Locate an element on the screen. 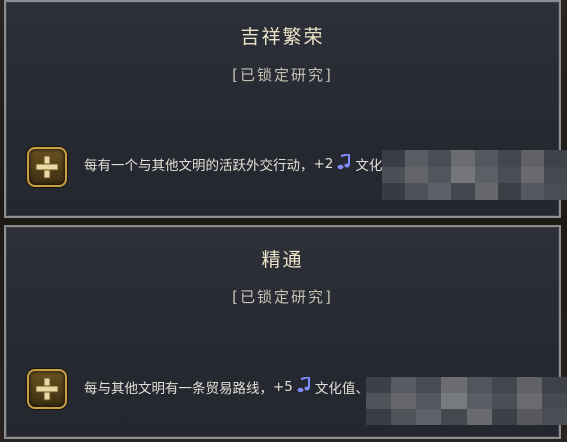  effect-prefix: 每与其他文明有一条贸易路线， is located at coordinates (178, 389).